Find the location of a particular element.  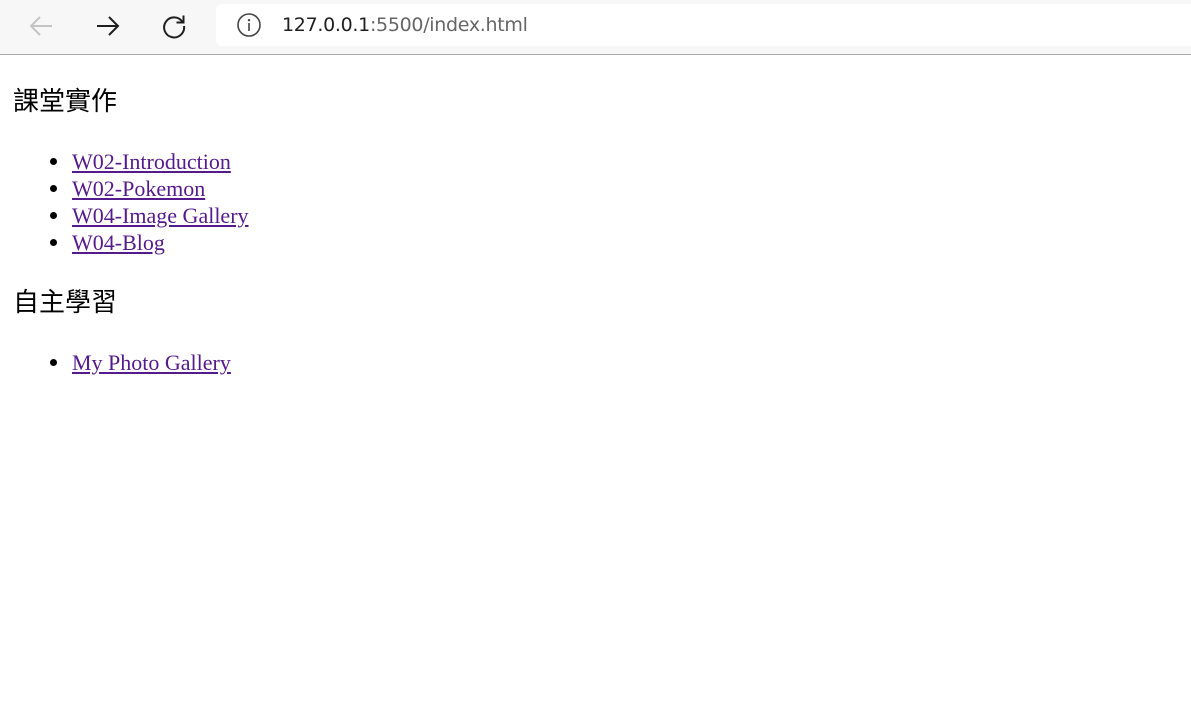

reload-button is located at coordinates (174, 26).